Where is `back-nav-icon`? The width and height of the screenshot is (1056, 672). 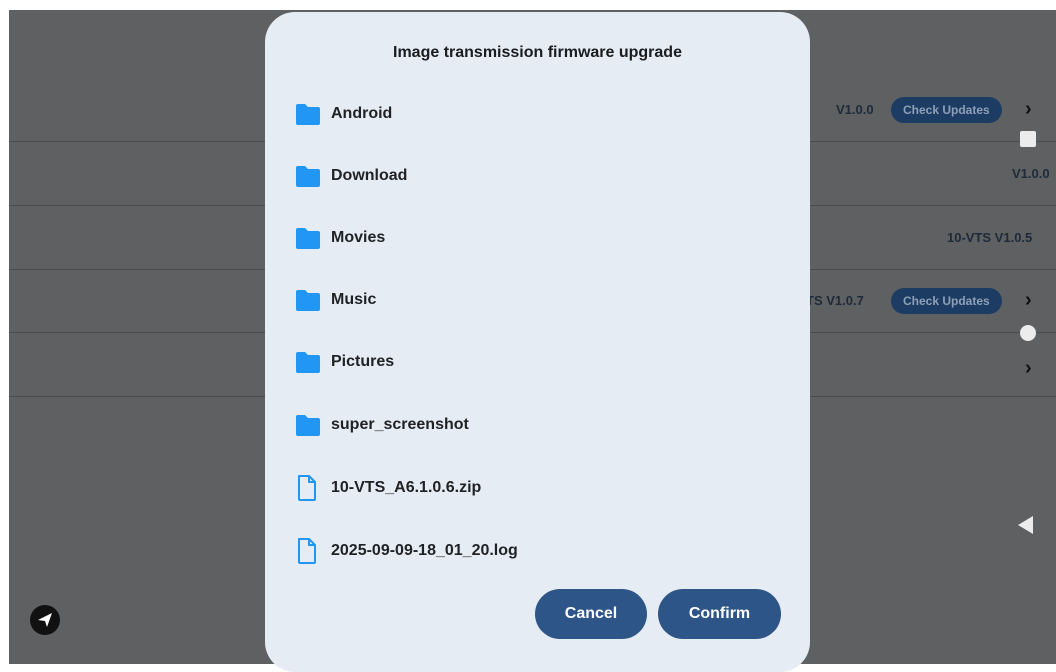 back-nav-icon is located at coordinates (1025, 525).